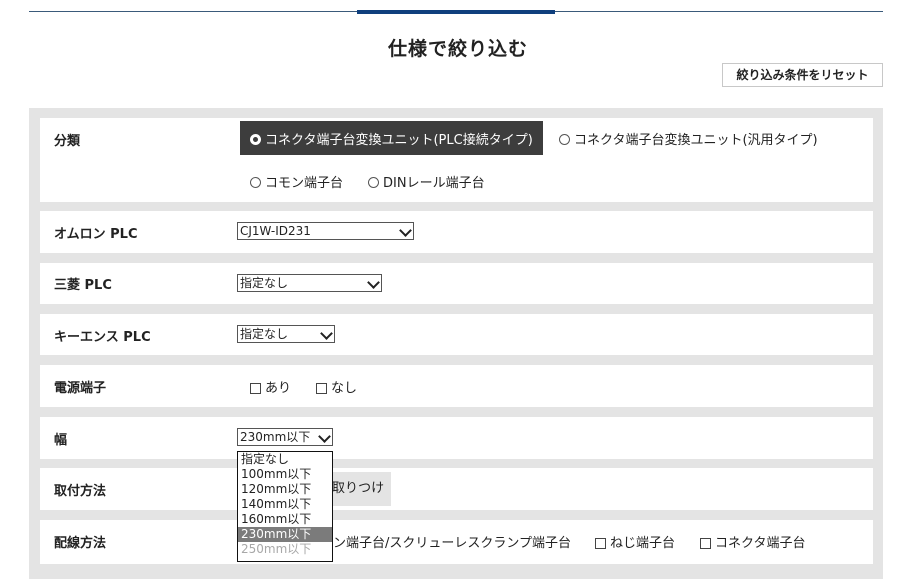 The height and width of the screenshot is (579, 916). I want to click on width-option: 140mm以下, so click(285, 504).